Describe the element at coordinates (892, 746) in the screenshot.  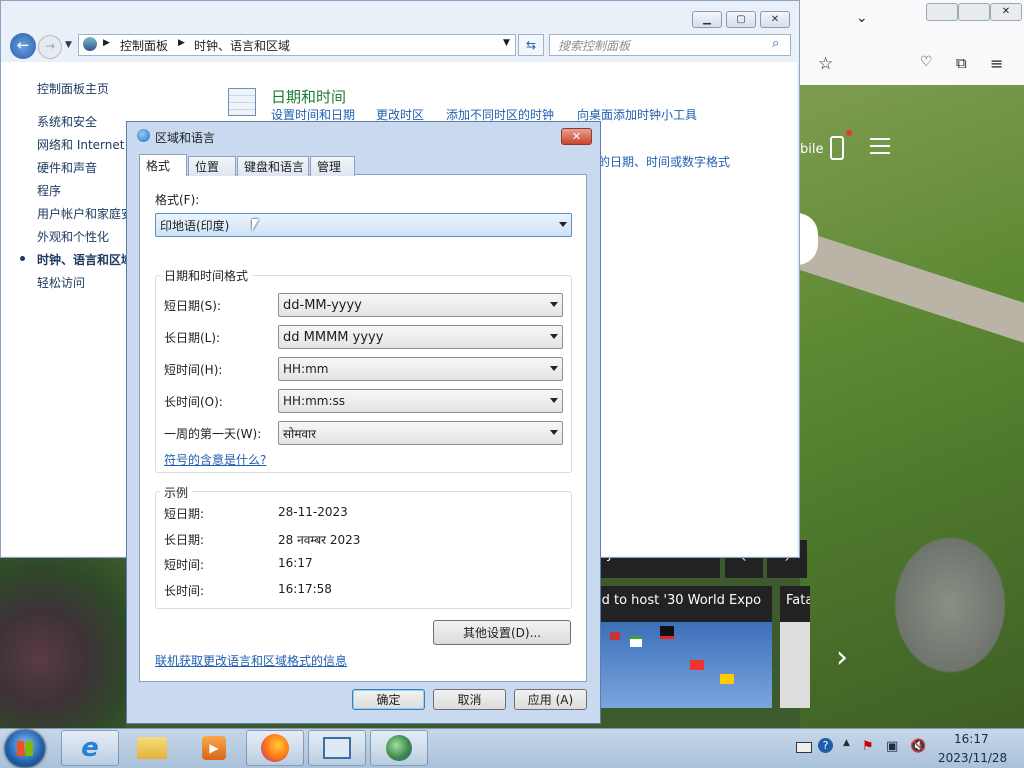
I see `network-icon: ▣` at that location.